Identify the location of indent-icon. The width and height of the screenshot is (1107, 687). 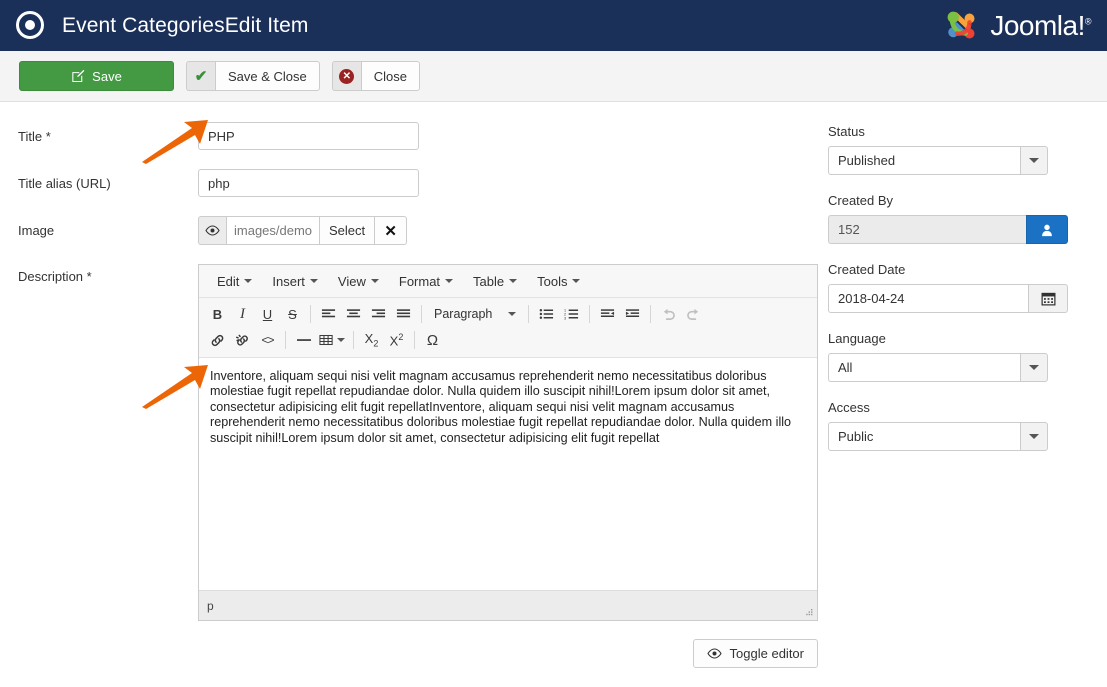
(632, 314).